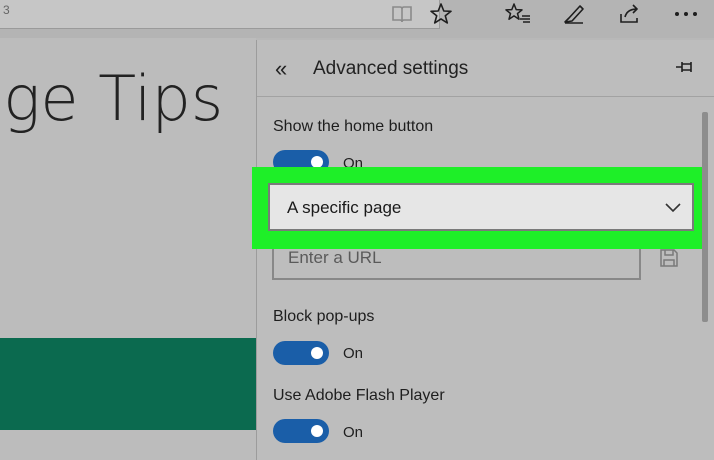 This screenshot has height=460, width=714. What do you see at coordinates (441, 14) in the screenshot?
I see `favorite-star-icon` at bounding box center [441, 14].